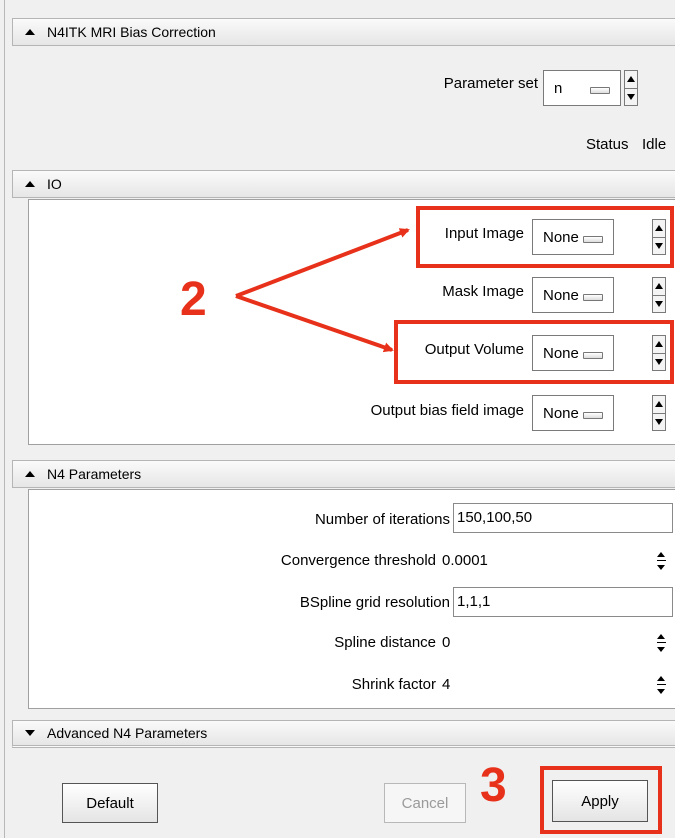 This screenshot has height=838, width=675. I want to click on step-2-label: 2, so click(193, 299).